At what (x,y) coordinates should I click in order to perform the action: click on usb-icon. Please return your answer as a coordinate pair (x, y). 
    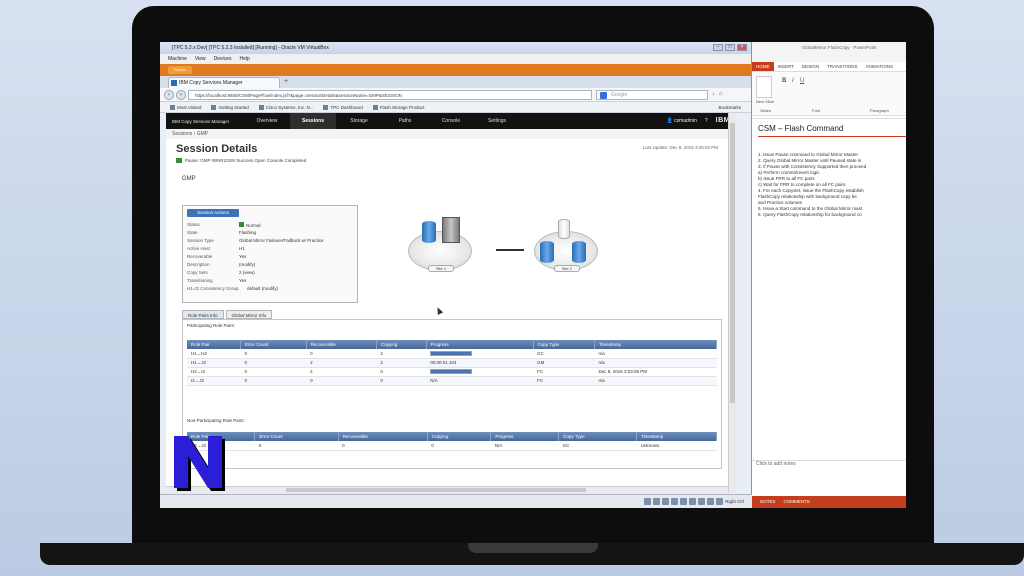
    Looking at the image, I should click on (666, 501).